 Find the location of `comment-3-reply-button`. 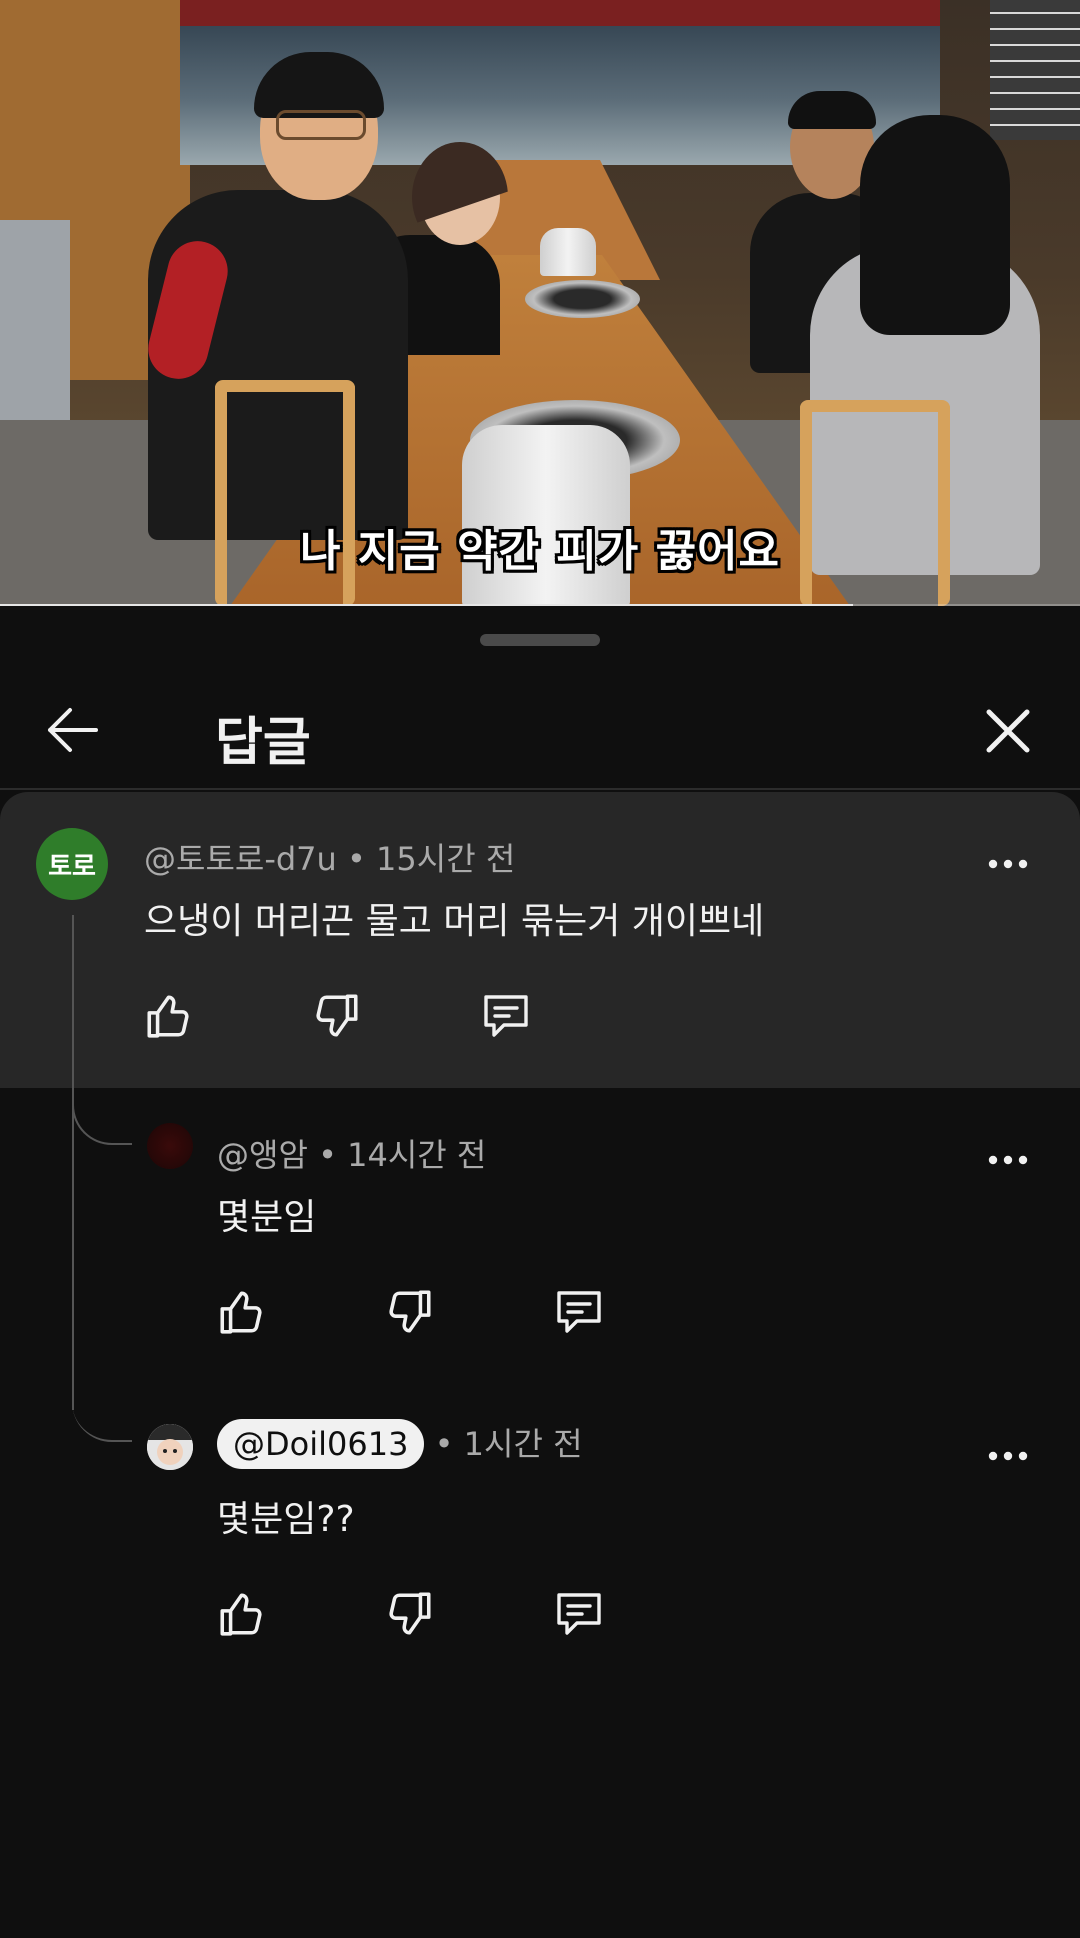

comment-3-reply-button is located at coordinates (579, 1614).